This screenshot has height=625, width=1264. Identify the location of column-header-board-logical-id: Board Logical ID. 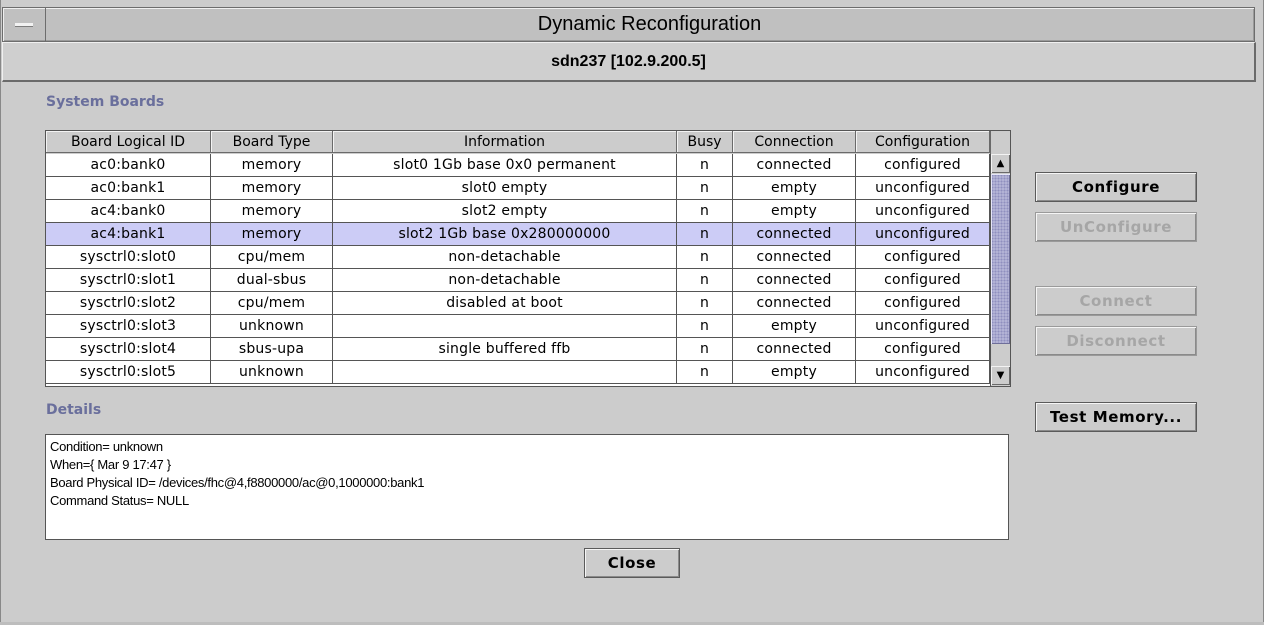
(128, 142).